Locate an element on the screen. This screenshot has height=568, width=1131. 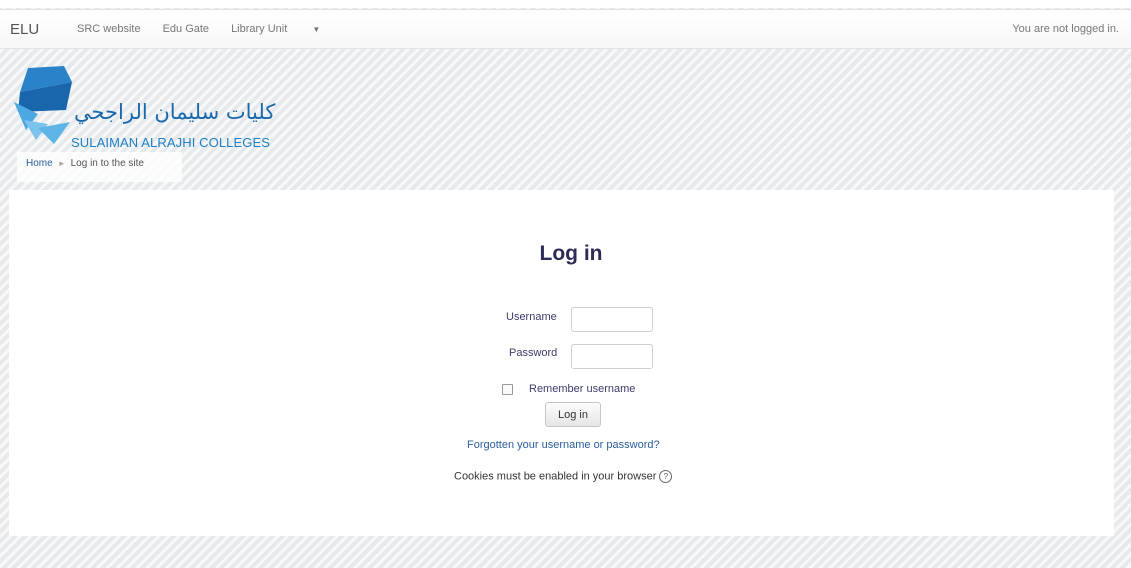
brand-link: ELU is located at coordinates (24, 29).